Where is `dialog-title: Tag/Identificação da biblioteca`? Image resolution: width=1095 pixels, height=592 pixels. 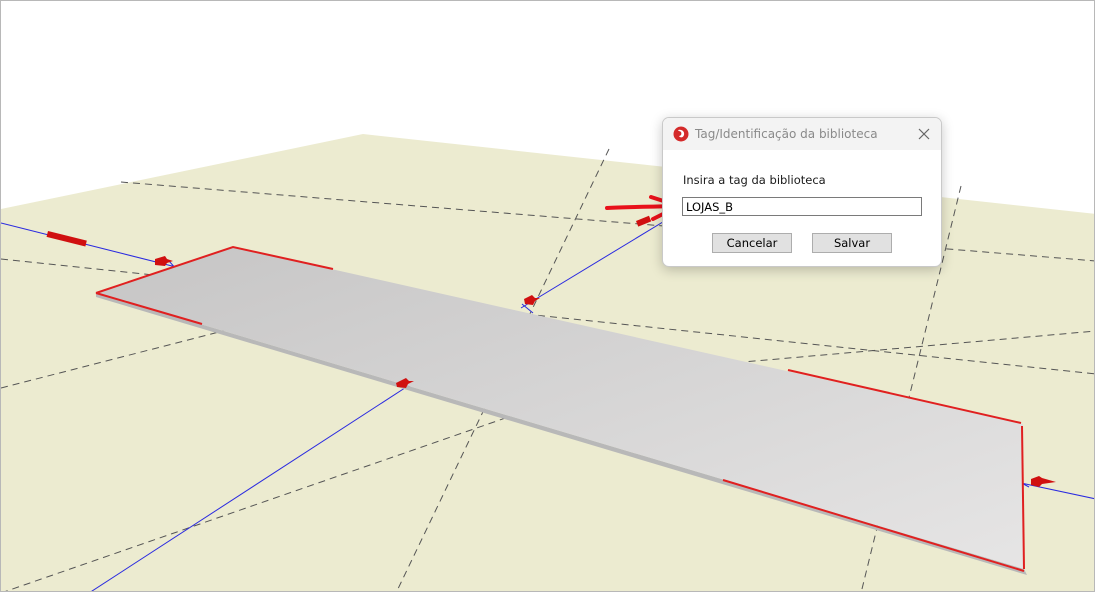 dialog-title: Tag/Identificação da biblioteca is located at coordinates (786, 134).